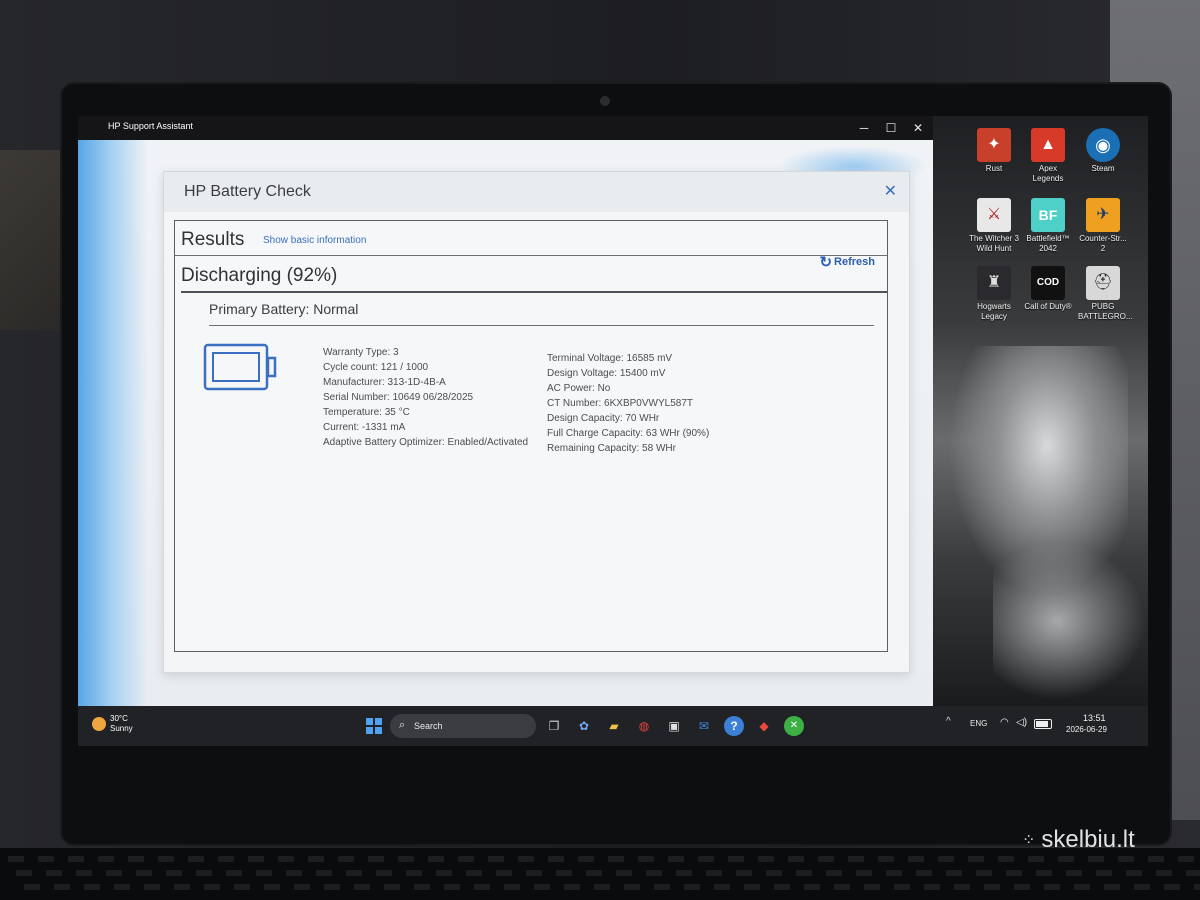  I want to click on desktop-icon-battlefield-2042: BF Battlefield™ 2042, so click(1048, 226).